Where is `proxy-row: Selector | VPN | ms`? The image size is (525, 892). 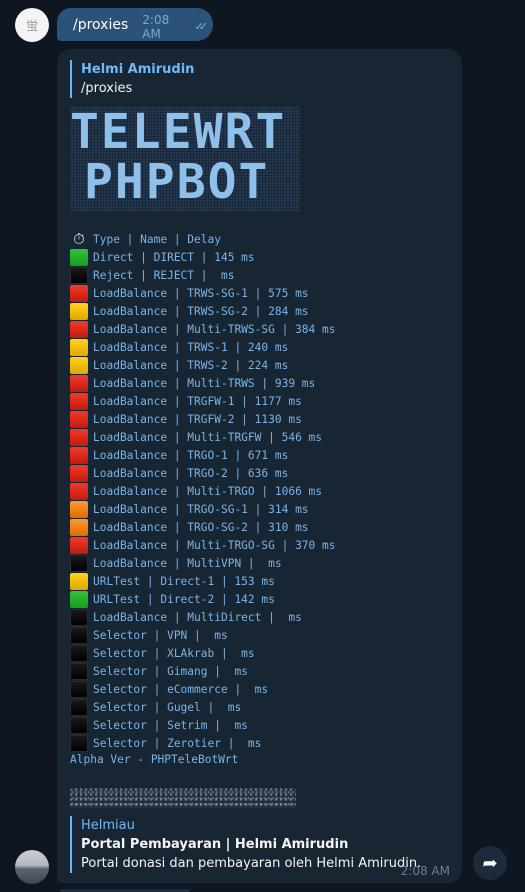 proxy-row: Selector | VPN | ms is located at coordinates (202, 635).